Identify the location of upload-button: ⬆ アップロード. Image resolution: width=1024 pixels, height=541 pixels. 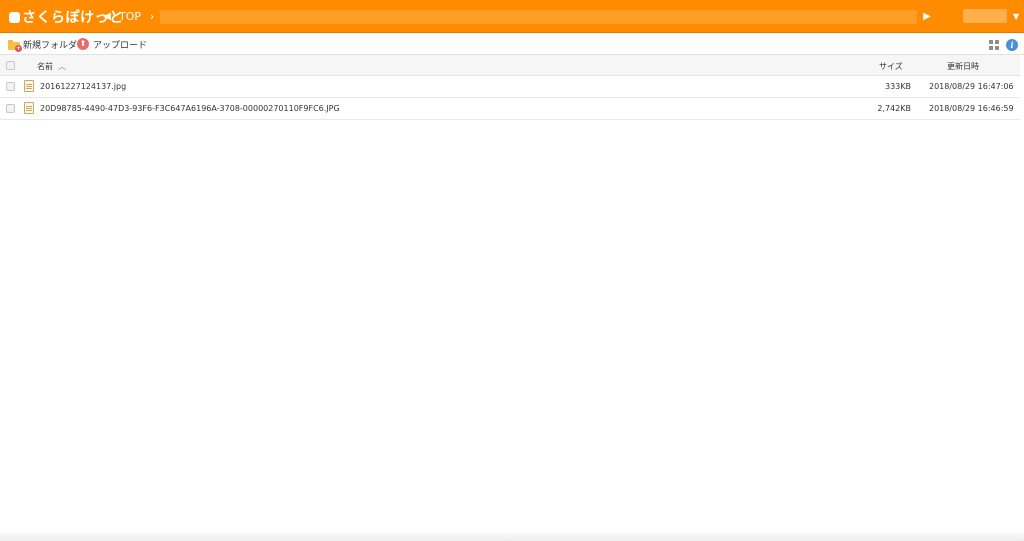
(112, 44).